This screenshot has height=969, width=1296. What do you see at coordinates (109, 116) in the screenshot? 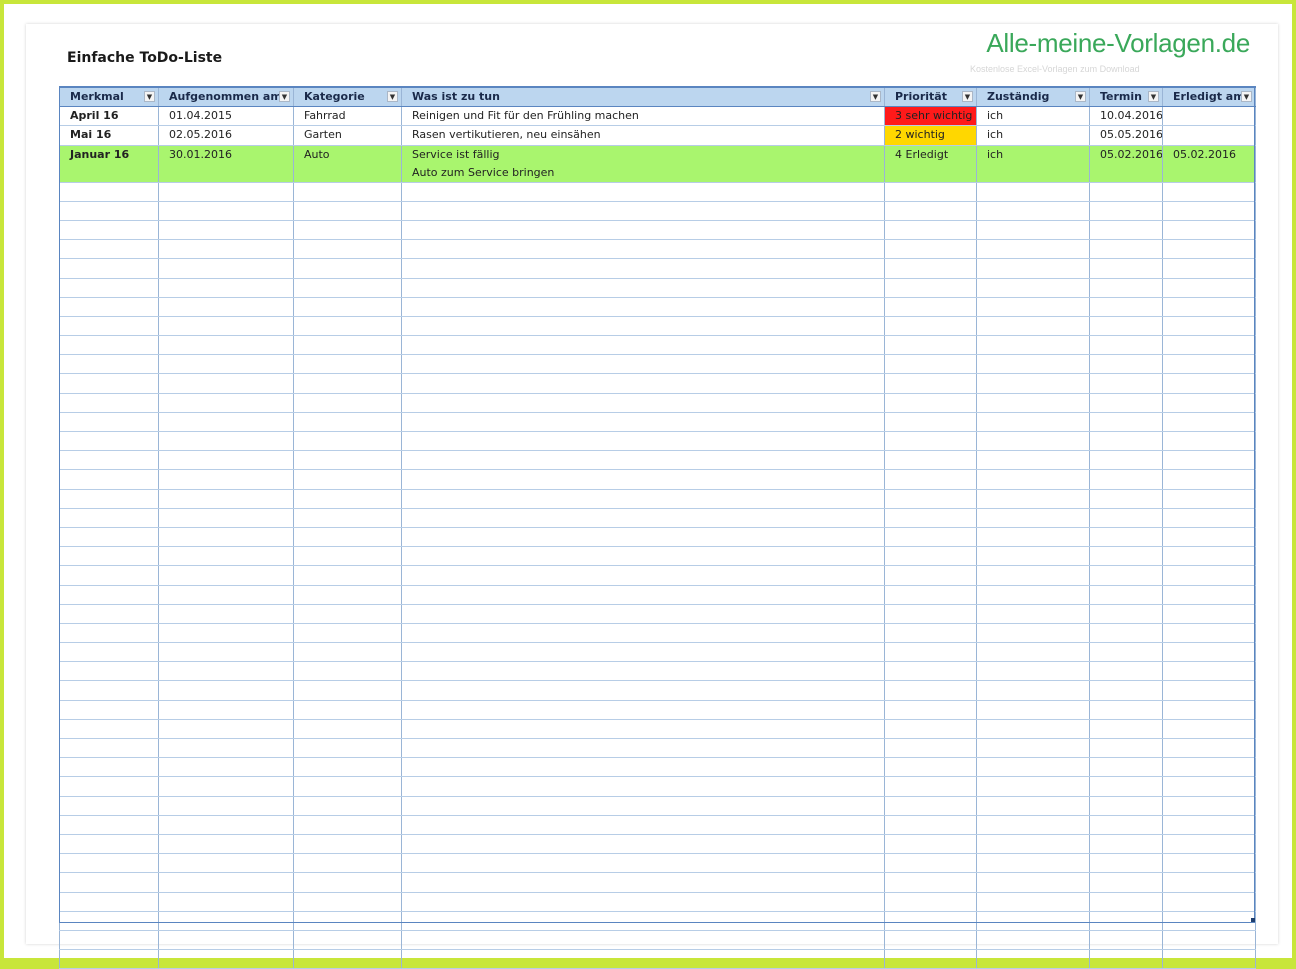
I see `cell-merkmal: April 16` at bounding box center [109, 116].